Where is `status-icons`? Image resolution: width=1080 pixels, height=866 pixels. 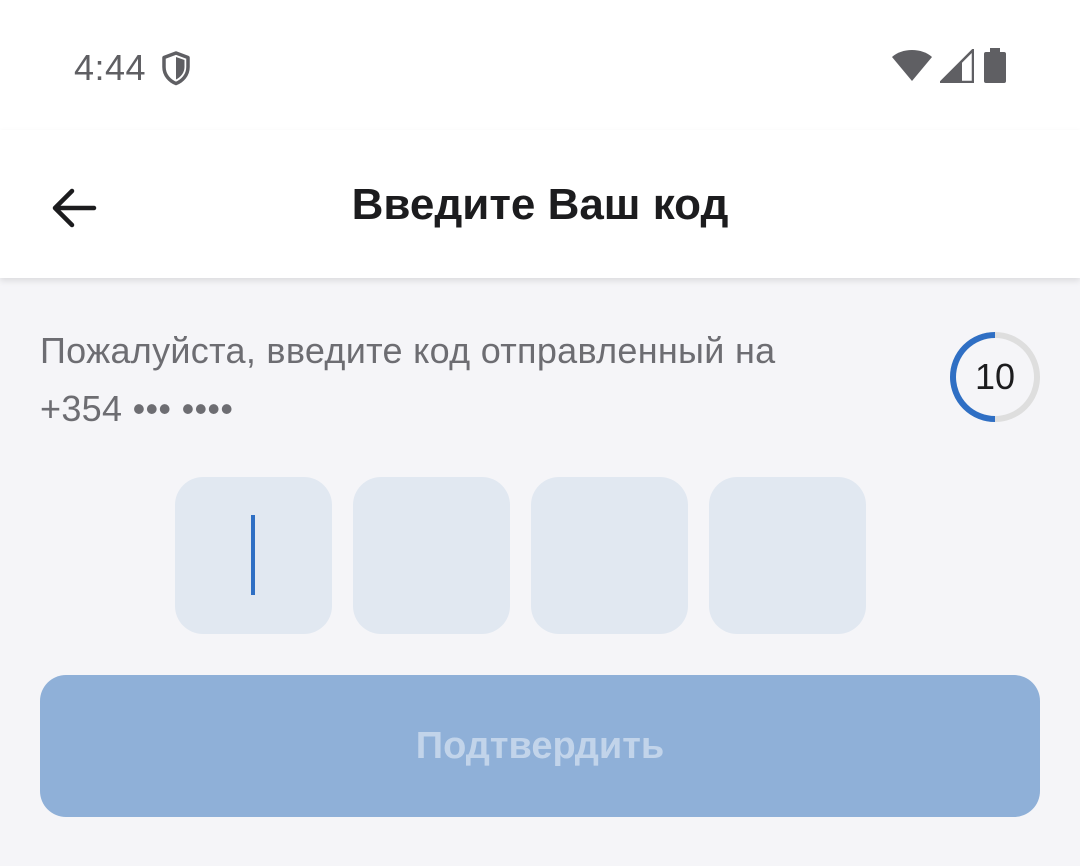
status-icons is located at coordinates (950, 66).